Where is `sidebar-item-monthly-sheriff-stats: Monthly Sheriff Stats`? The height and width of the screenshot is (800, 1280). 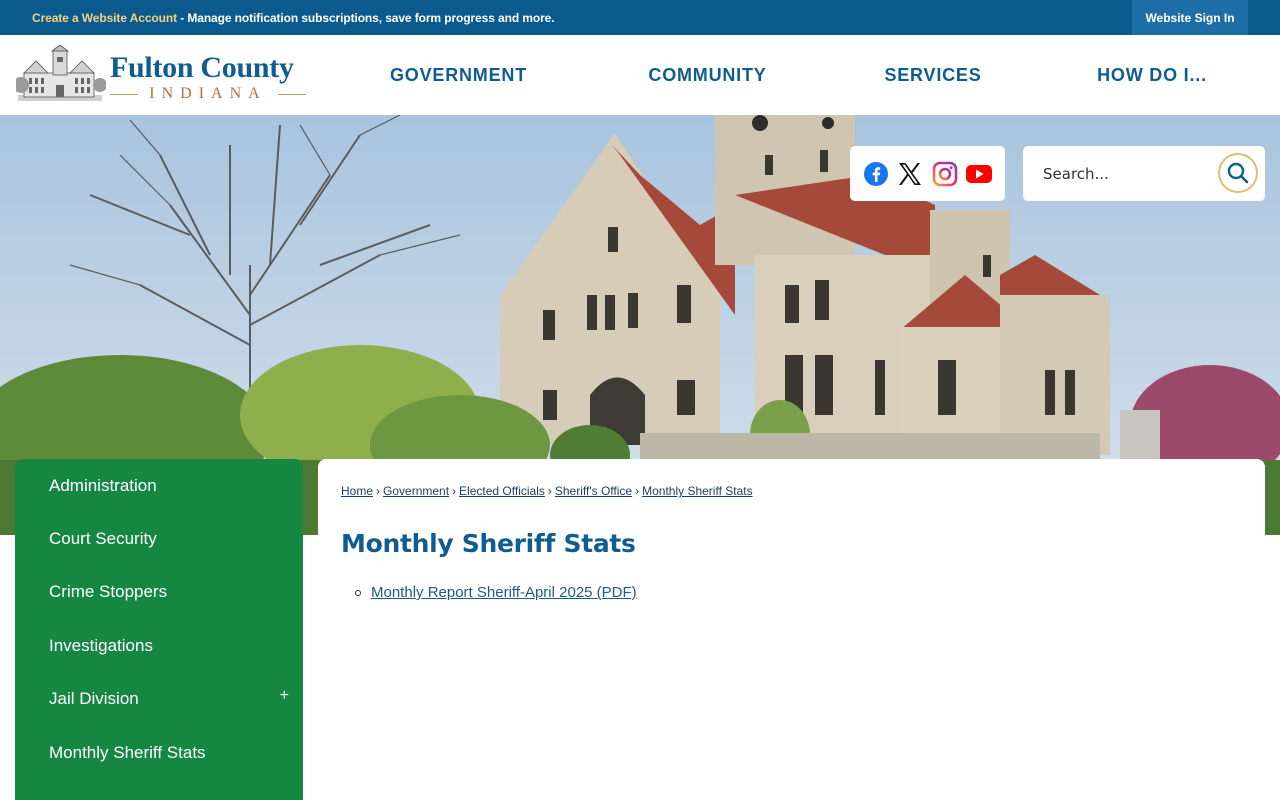
sidebar-item-monthly-sheriff-stats: Monthly Sheriff Stats is located at coordinates (159, 752).